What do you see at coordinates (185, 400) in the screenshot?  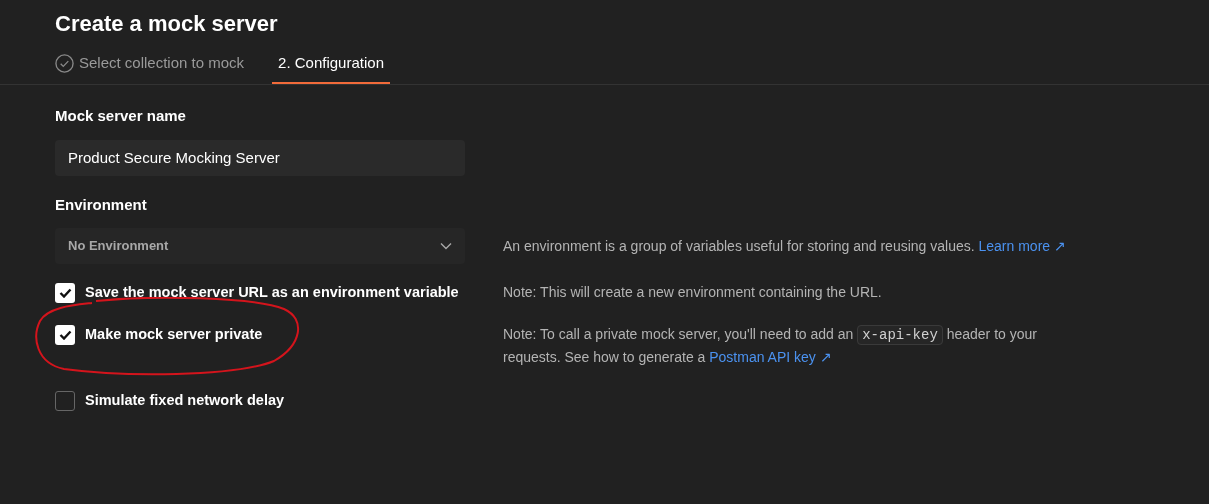 I see `checkbox-label: Simulate fixed network delay` at bounding box center [185, 400].